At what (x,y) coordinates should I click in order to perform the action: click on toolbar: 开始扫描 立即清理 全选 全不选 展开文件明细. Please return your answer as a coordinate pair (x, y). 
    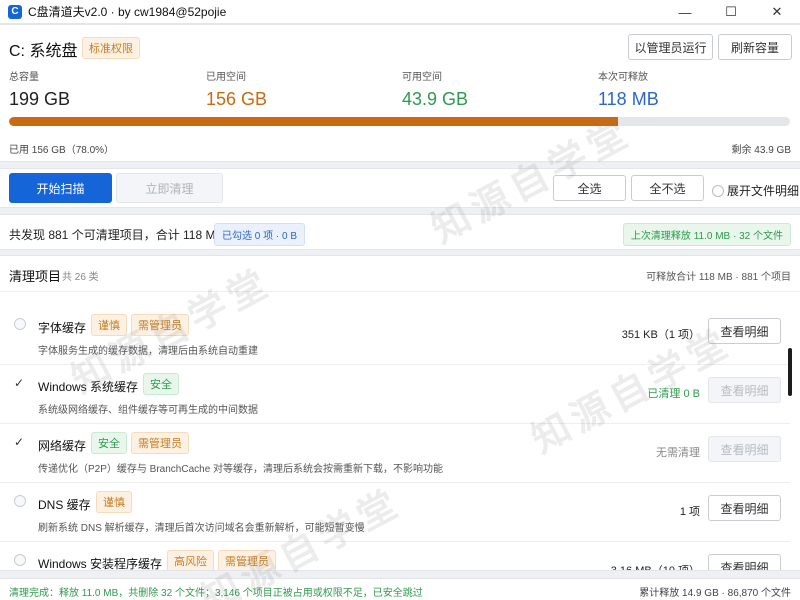
    Looking at the image, I should click on (400, 188).